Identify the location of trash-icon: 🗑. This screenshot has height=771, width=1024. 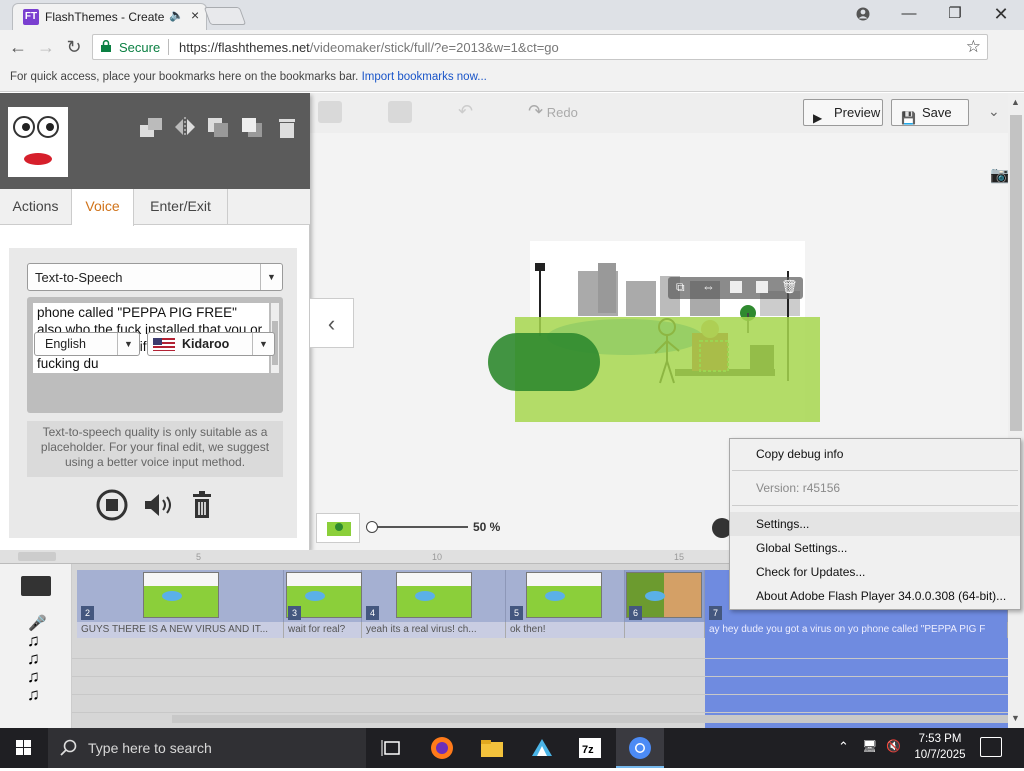
(789, 287).